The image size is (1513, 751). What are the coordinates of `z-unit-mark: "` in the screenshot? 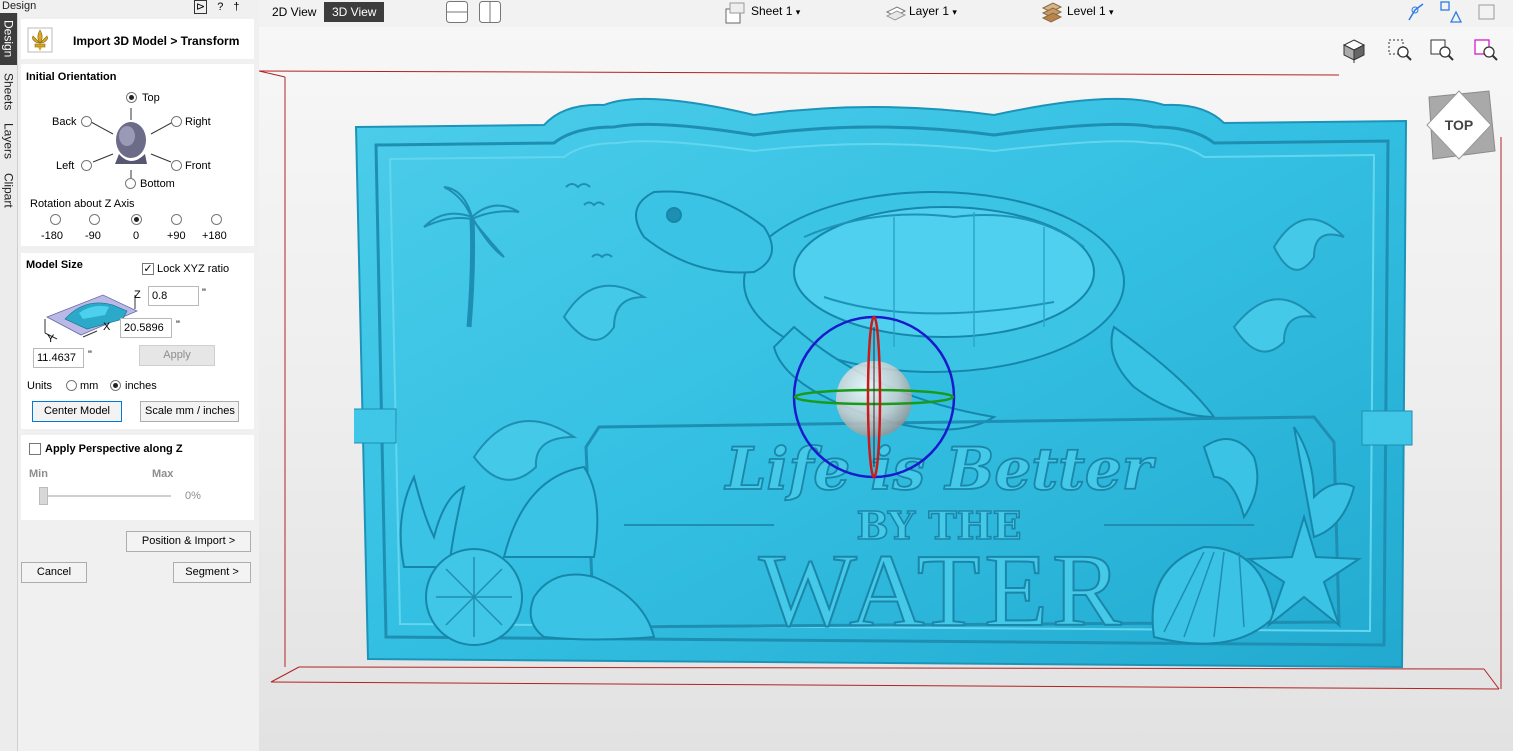 It's located at (204, 293).